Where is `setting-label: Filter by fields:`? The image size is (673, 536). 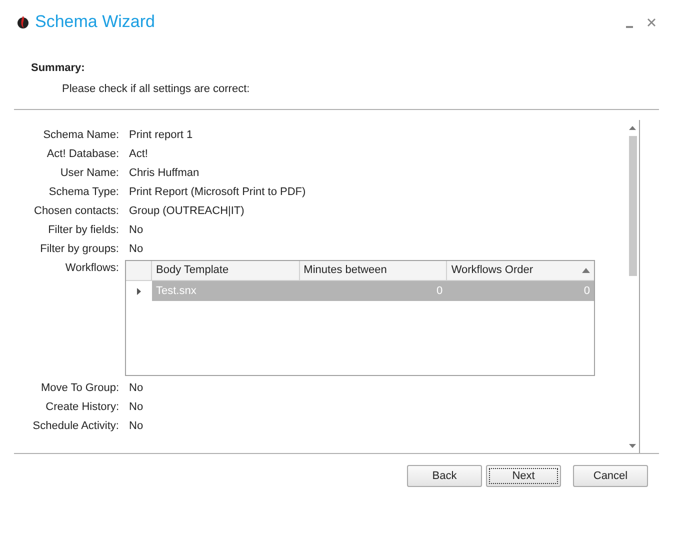 setting-label: Filter by fields: is located at coordinates (83, 230).